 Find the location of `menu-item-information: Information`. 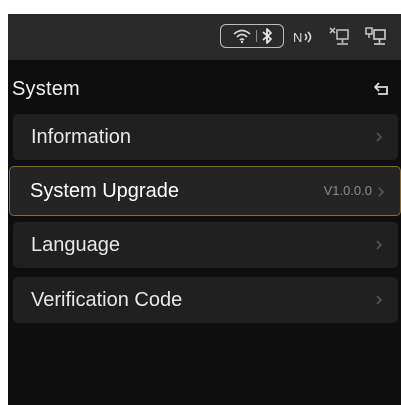

menu-item-information: Information is located at coordinates (205, 137).